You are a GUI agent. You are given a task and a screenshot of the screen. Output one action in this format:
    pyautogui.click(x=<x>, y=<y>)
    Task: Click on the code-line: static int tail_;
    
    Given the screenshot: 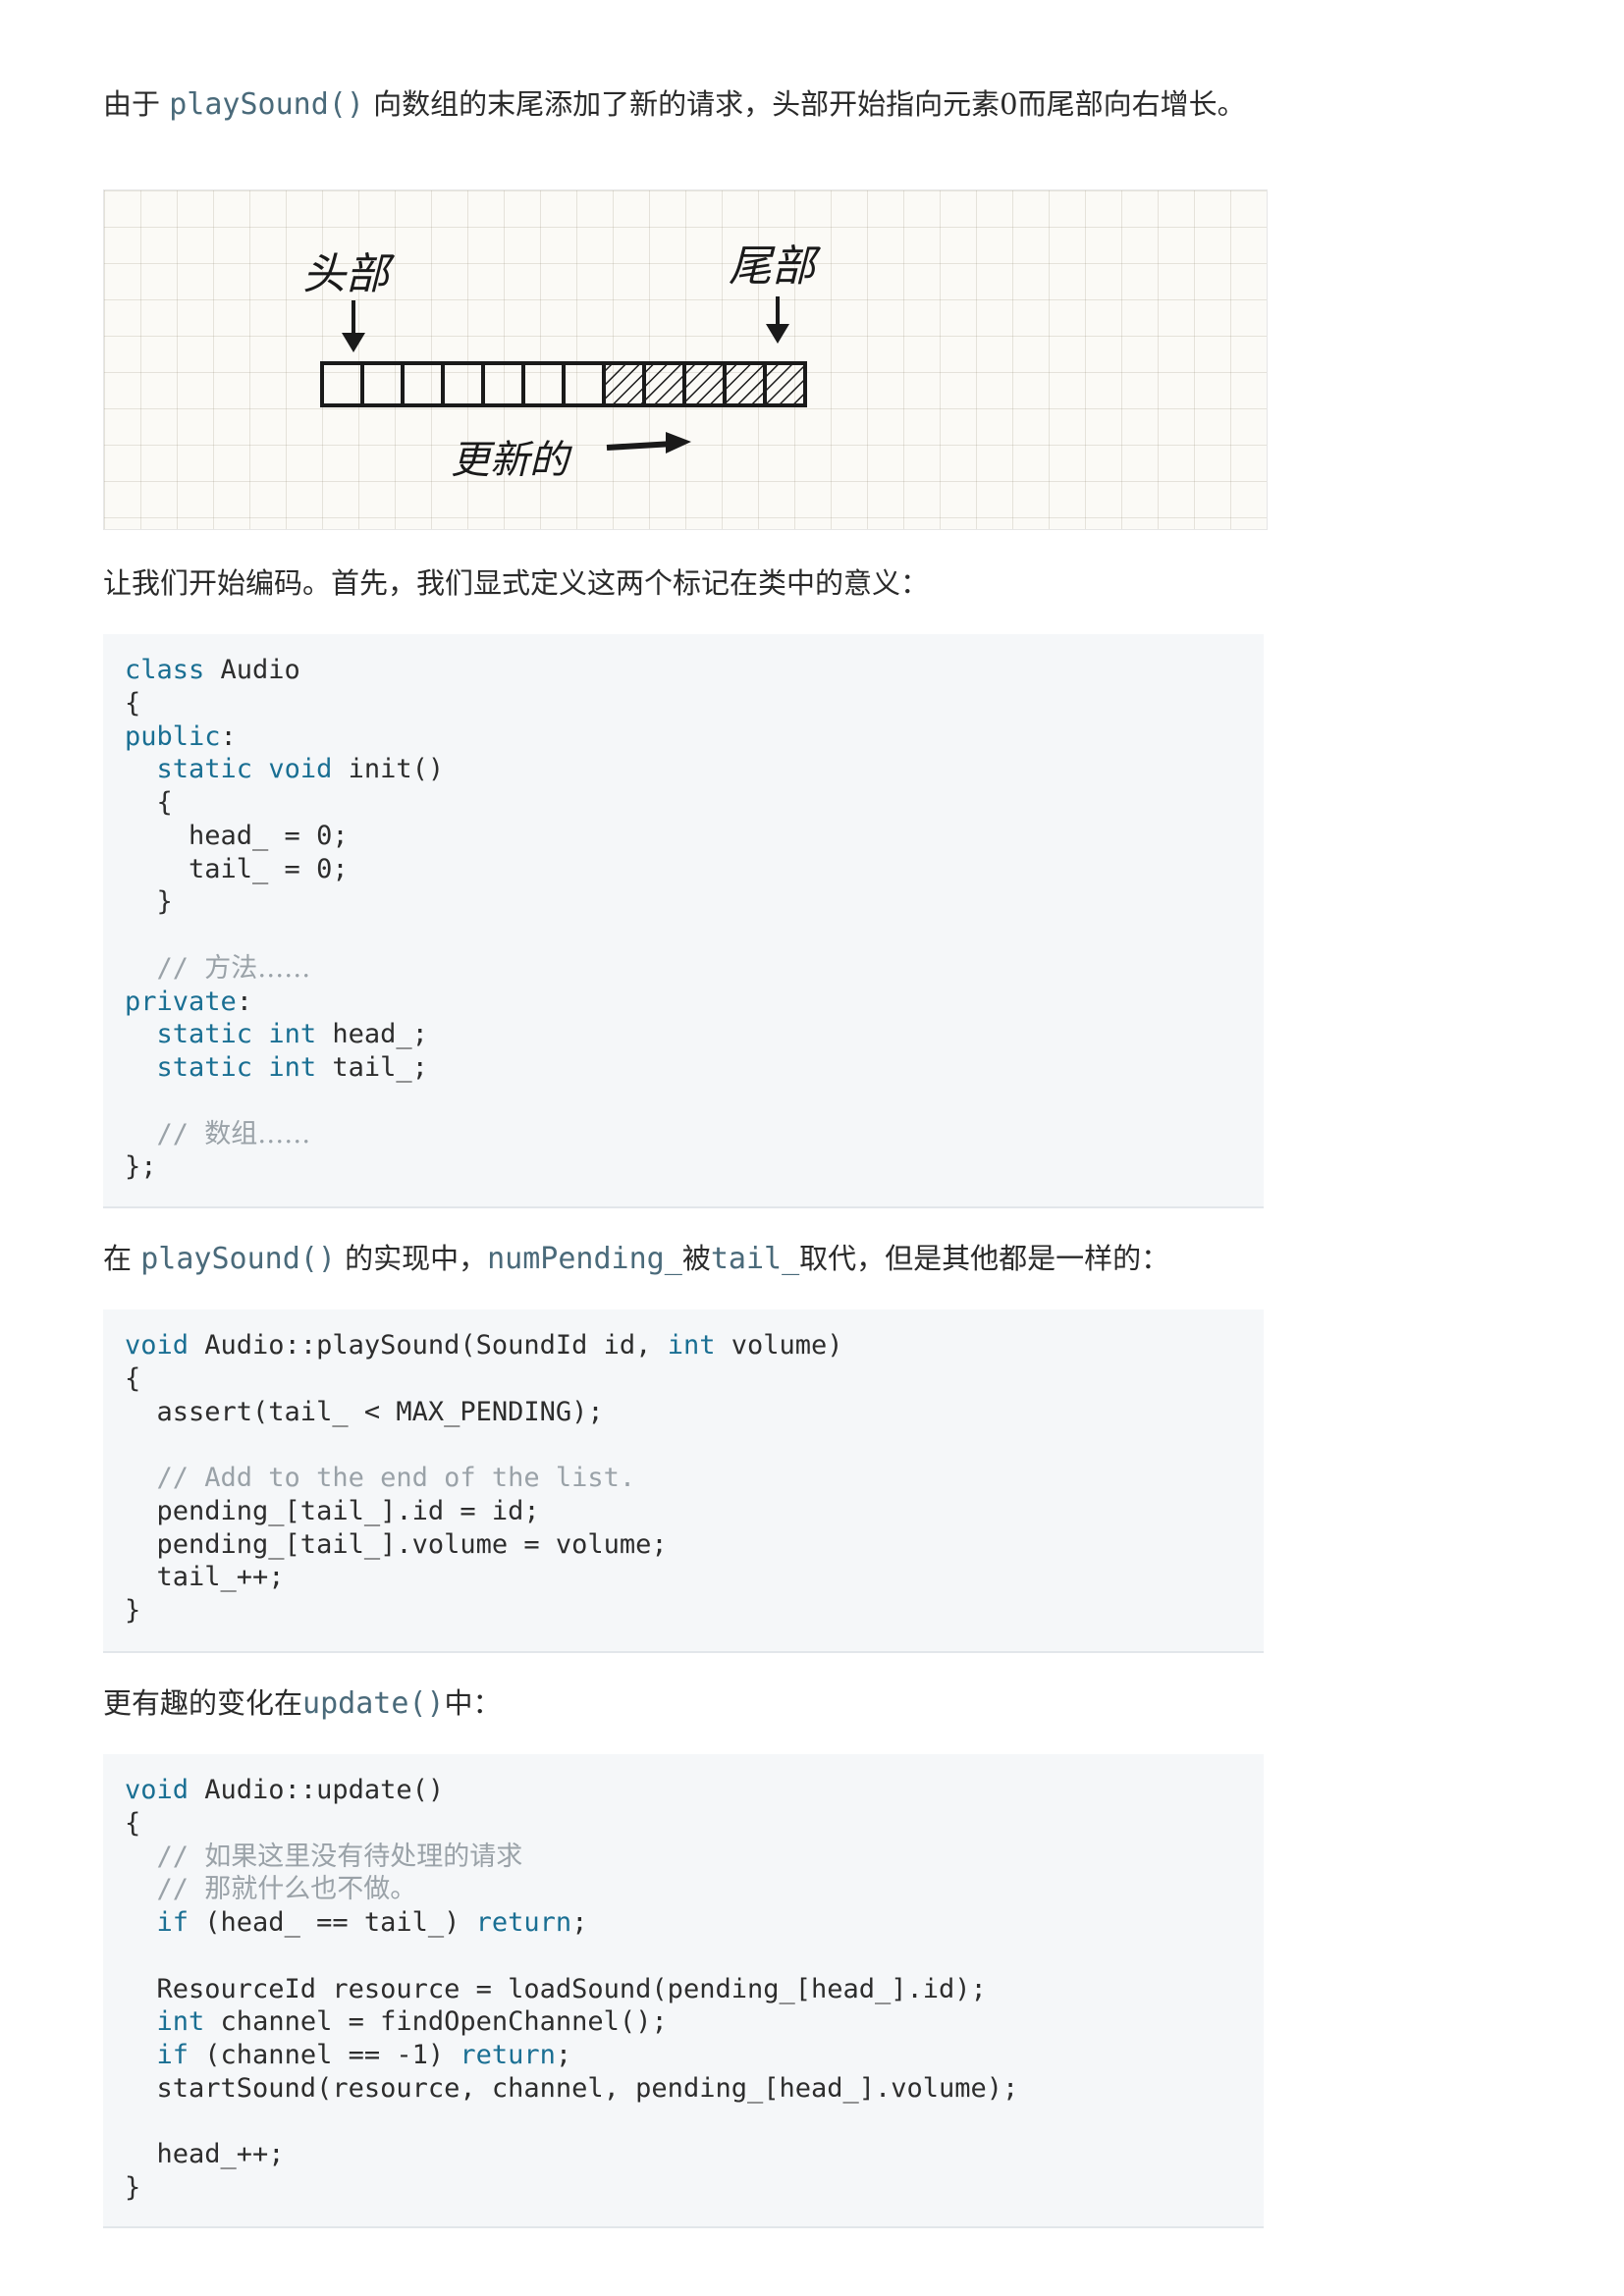 What is the action you would take?
    pyautogui.click(x=683, y=1068)
    